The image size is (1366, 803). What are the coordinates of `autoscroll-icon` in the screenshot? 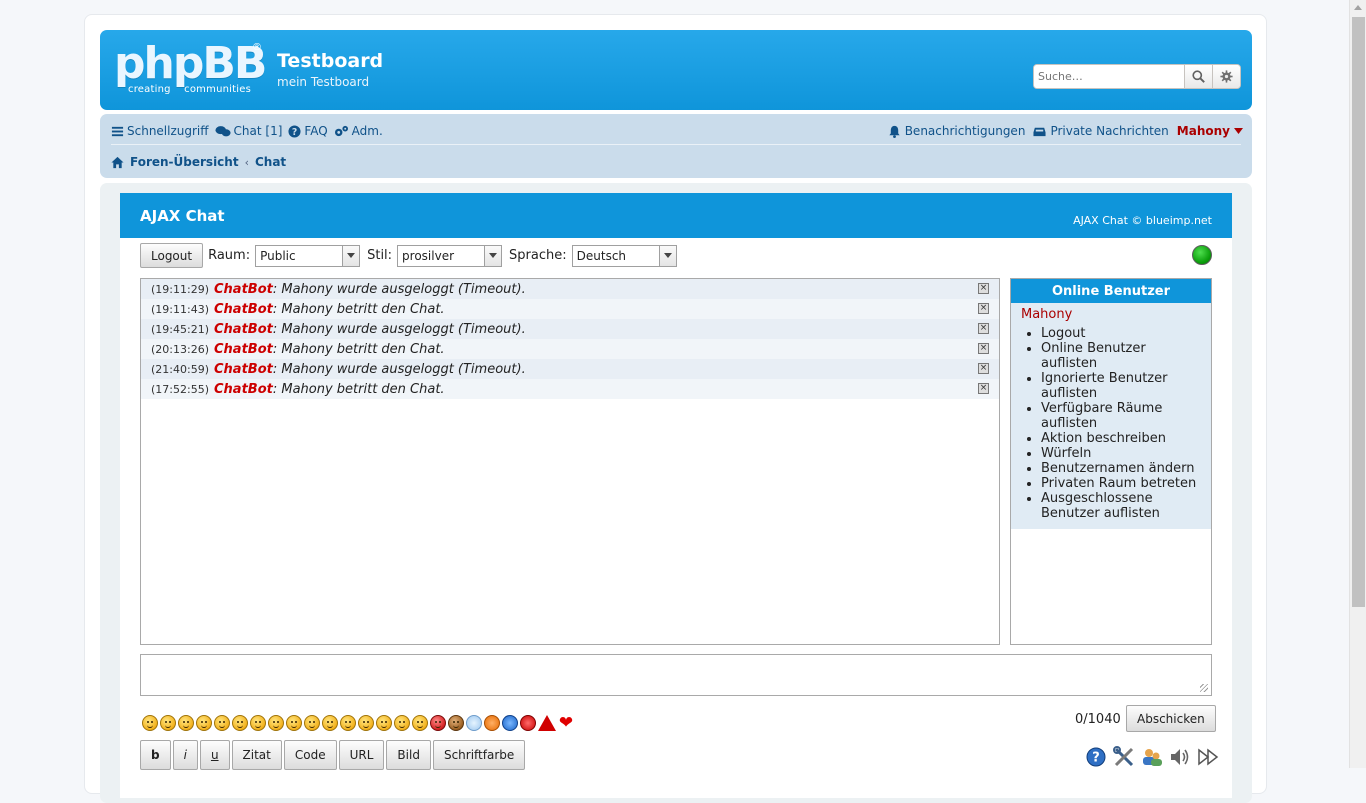 It's located at (1208, 757).